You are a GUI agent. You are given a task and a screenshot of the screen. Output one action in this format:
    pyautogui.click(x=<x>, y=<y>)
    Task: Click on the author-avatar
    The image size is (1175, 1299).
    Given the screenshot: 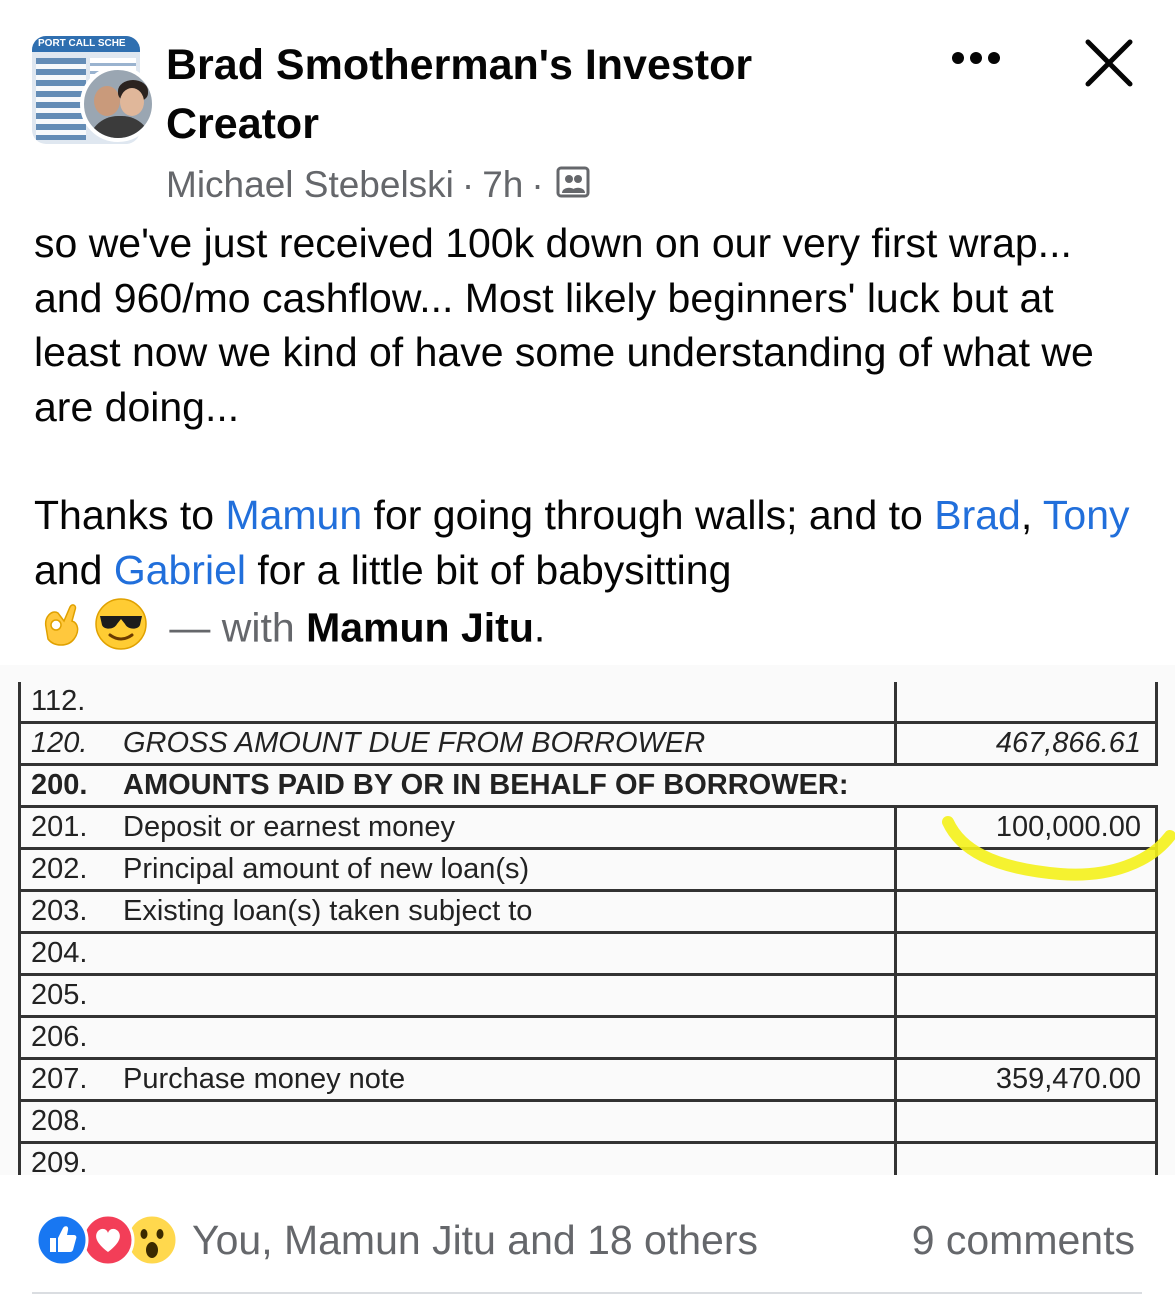 What is the action you would take?
    pyautogui.click(x=118, y=104)
    